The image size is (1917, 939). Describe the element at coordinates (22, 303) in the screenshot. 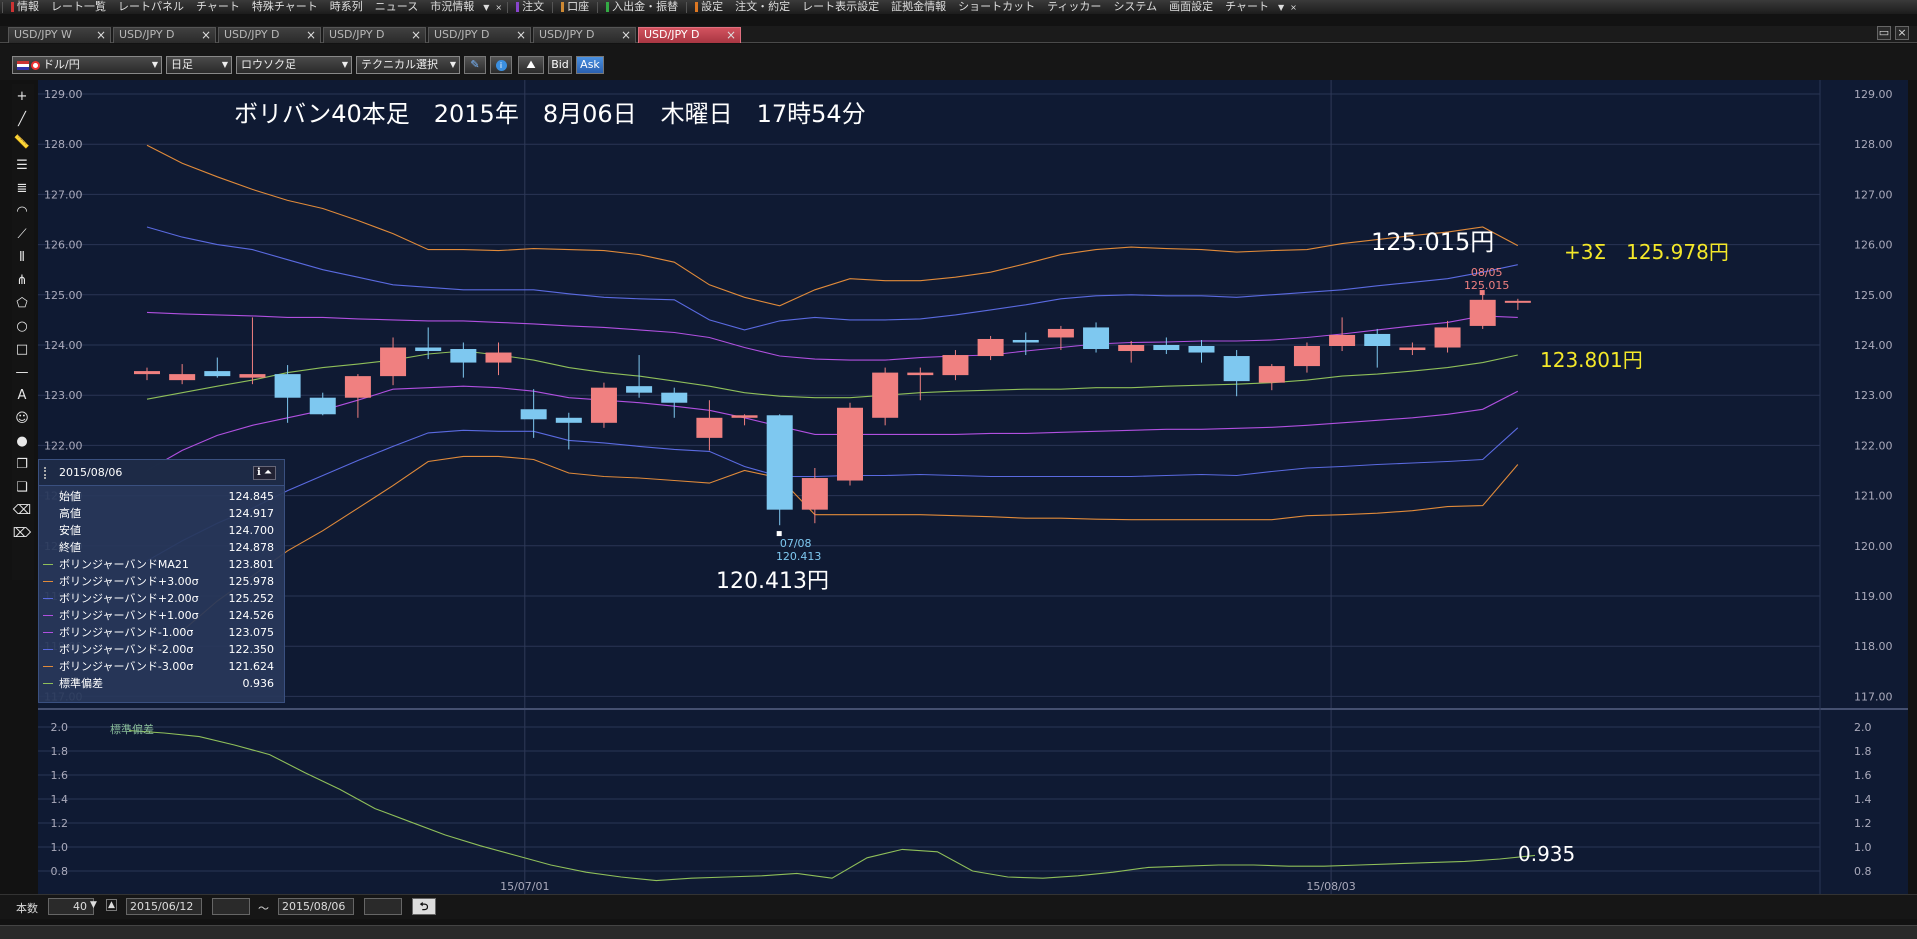

I see `pentagon-icon: ⬠` at that location.